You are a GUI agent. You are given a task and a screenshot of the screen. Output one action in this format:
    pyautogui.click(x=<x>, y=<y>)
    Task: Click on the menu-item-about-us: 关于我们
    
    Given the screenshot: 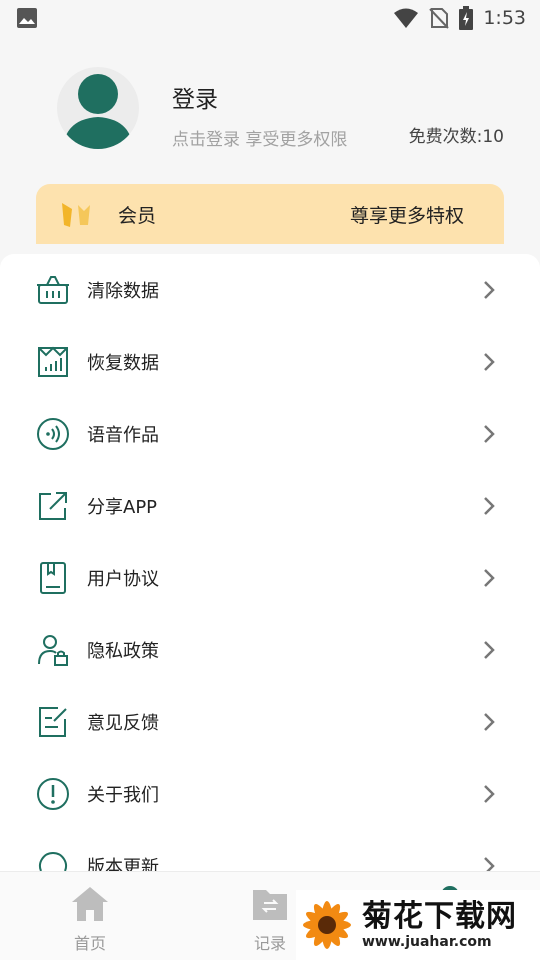 What is the action you would take?
    pyautogui.click(x=270, y=794)
    